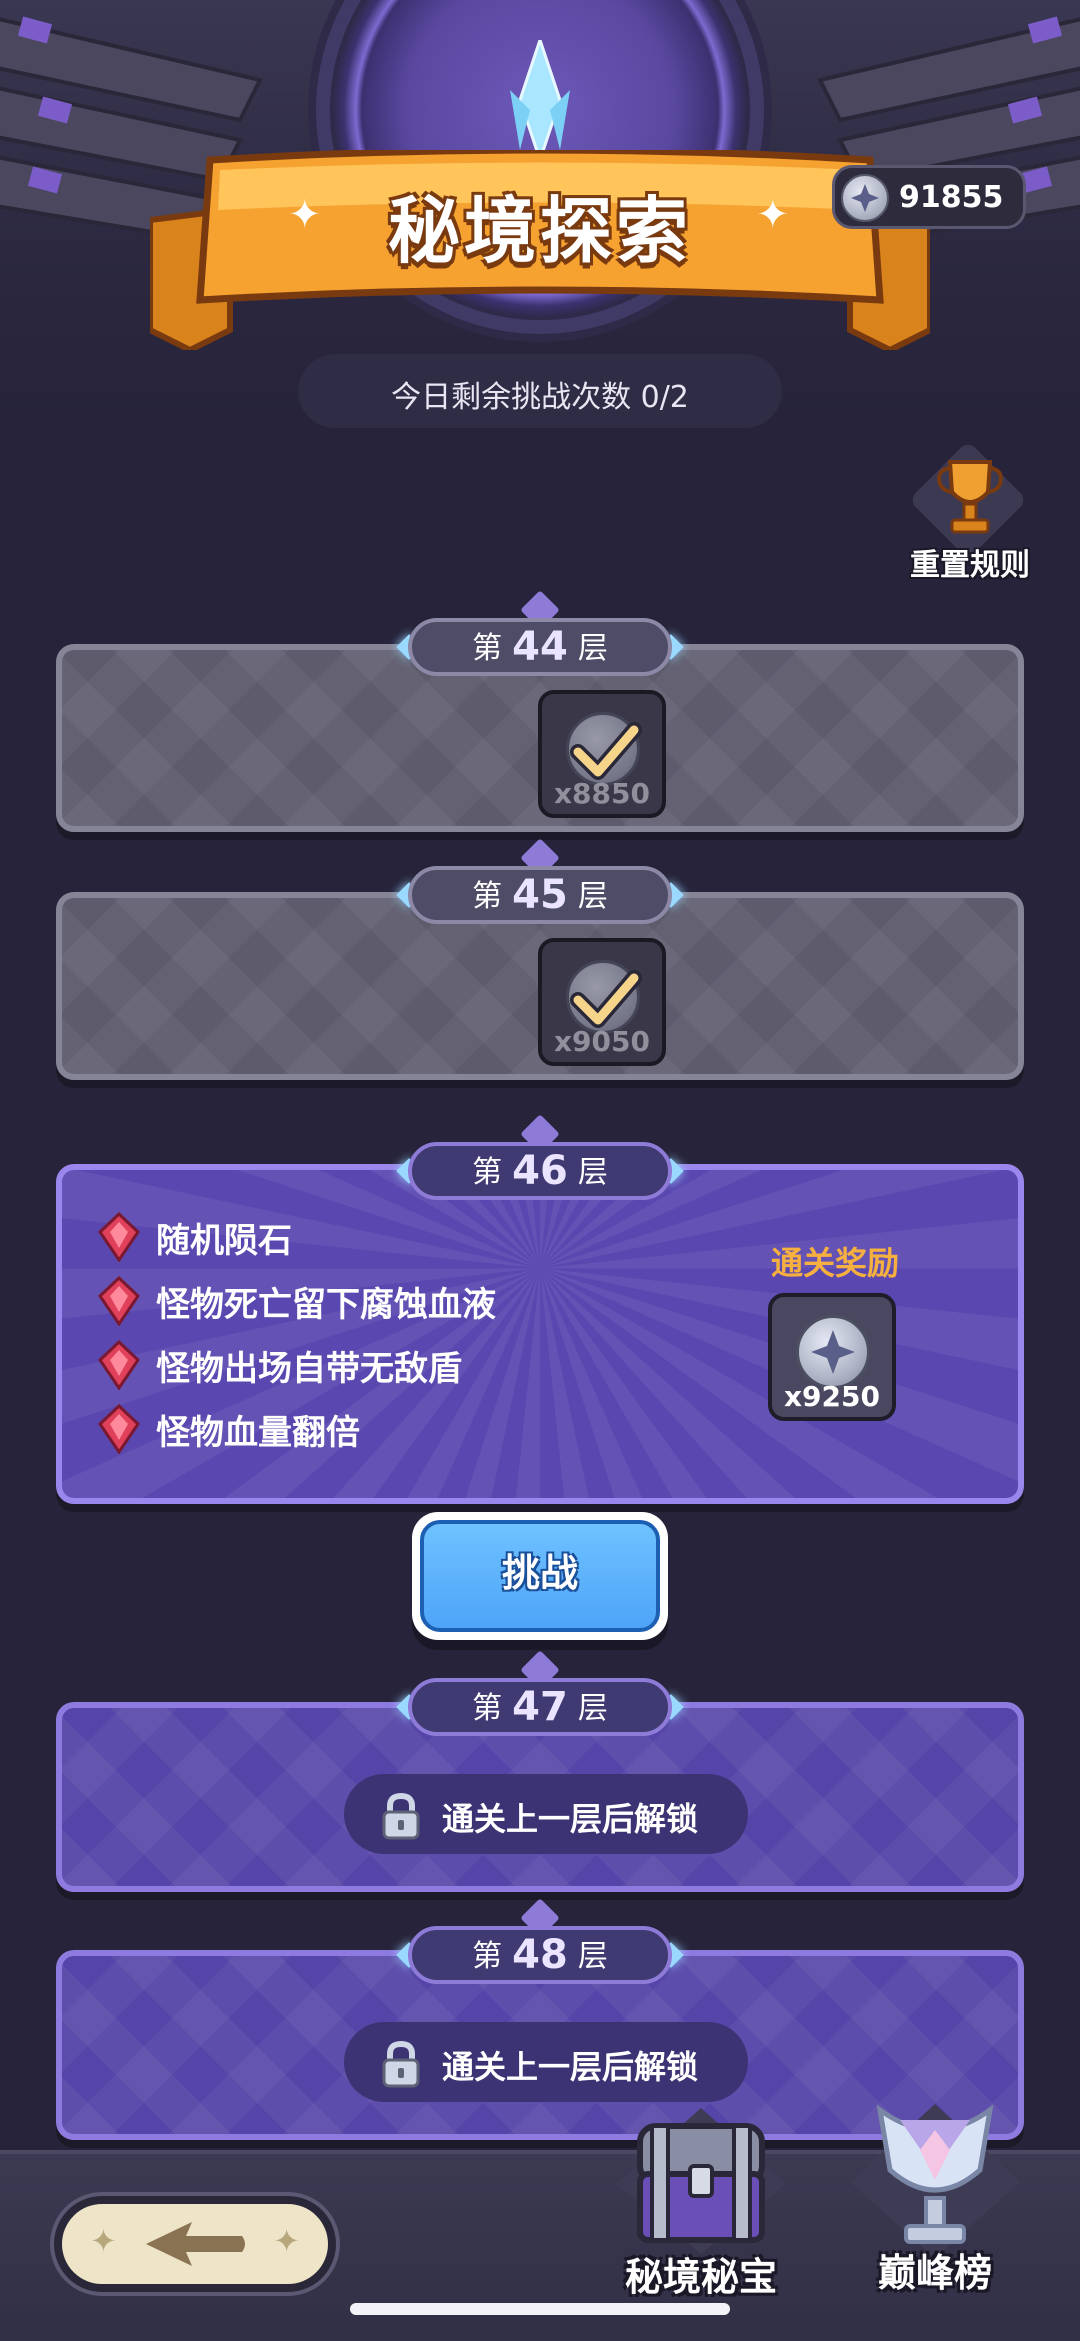 The width and height of the screenshot is (1080, 2341). I want to click on secret-treasure-label: 秘境秘宝, so click(700, 2277).